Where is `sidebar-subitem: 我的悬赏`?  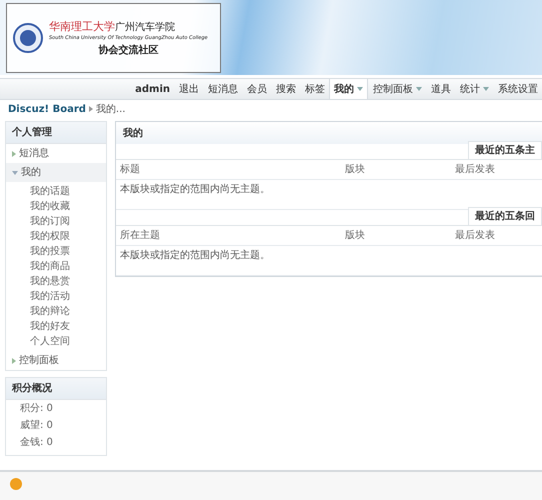 sidebar-subitem: 我的悬赏 is located at coordinates (56, 281).